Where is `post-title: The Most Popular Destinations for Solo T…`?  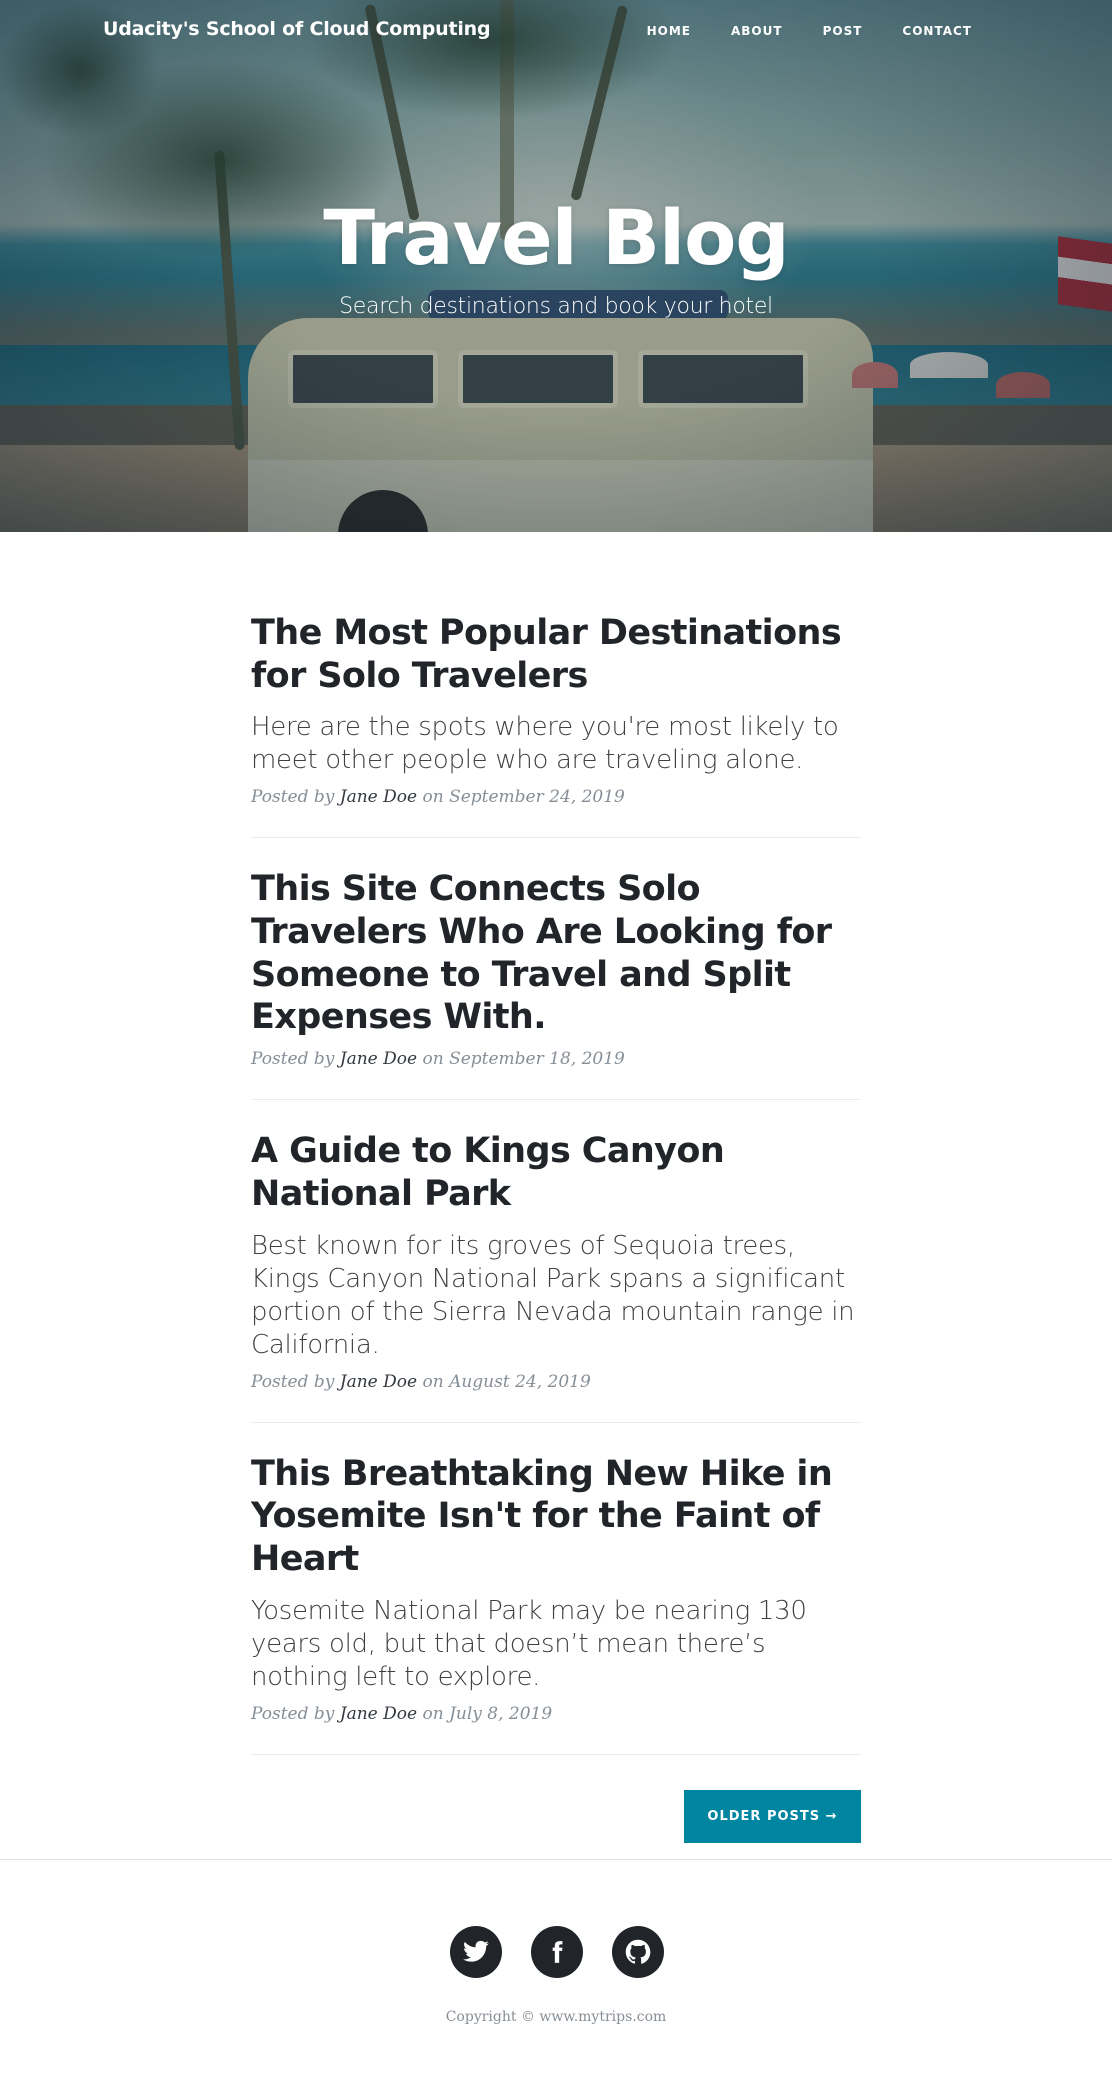 post-title: The Most Popular Destinations for Solo T… is located at coordinates (556, 654).